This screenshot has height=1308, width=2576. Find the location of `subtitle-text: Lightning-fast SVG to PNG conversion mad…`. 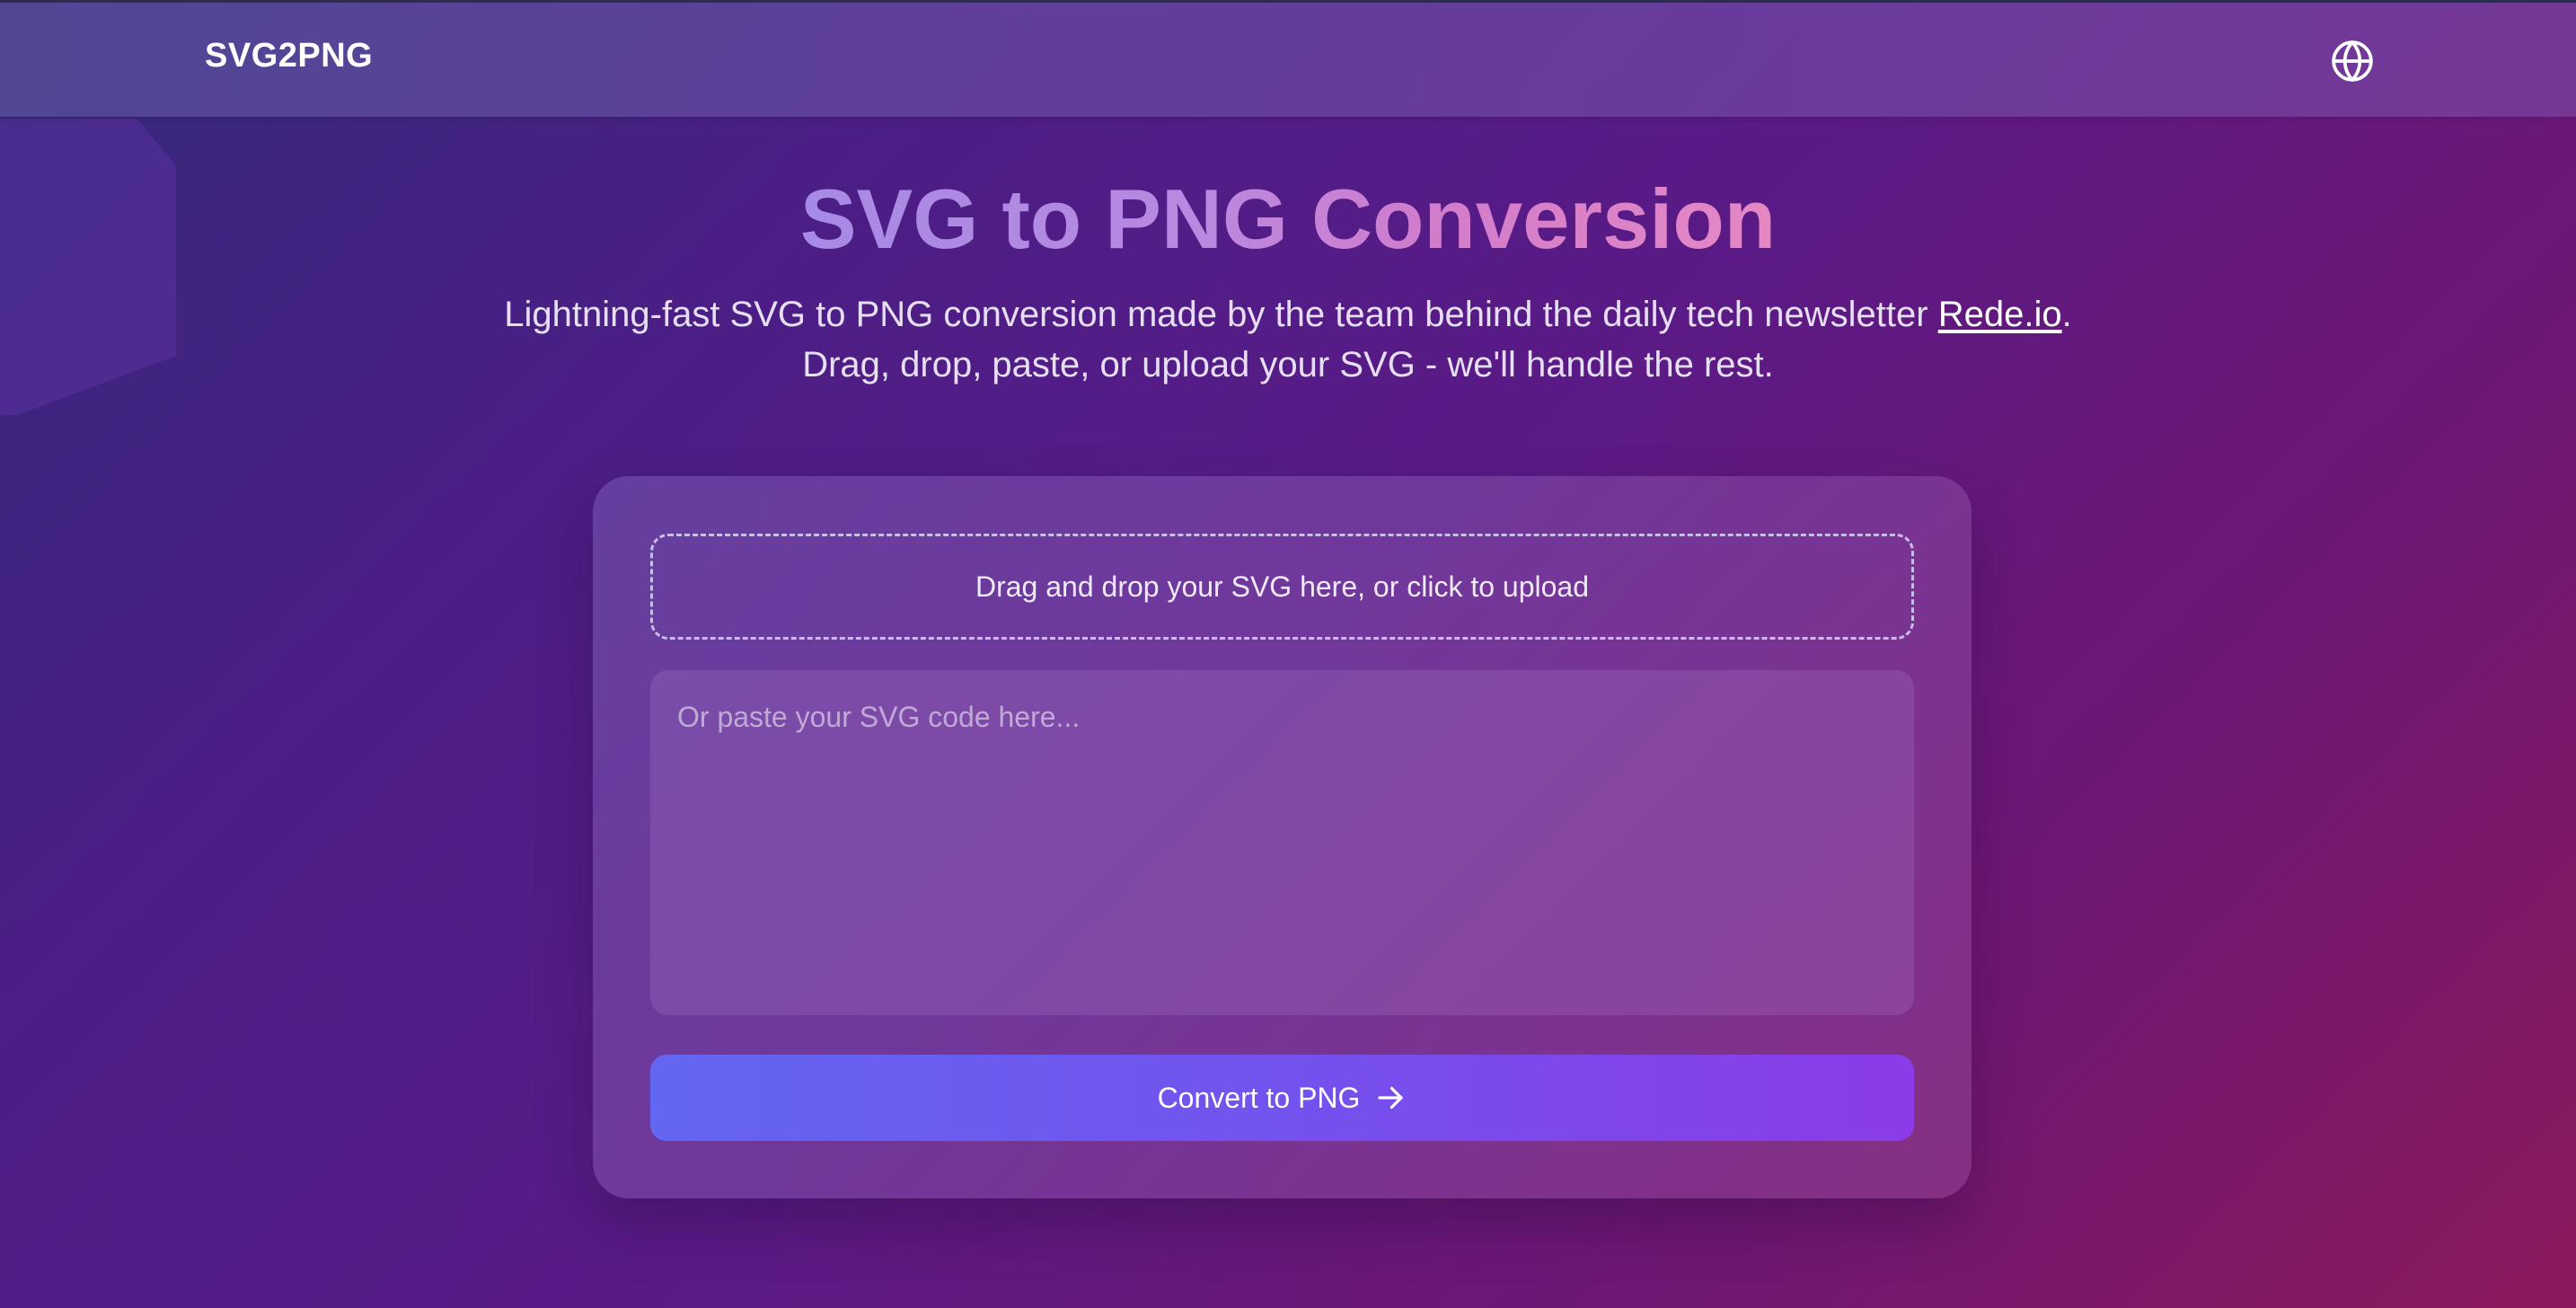

subtitle-text: Lightning-fast SVG to PNG conversion mad… is located at coordinates (1221, 314).